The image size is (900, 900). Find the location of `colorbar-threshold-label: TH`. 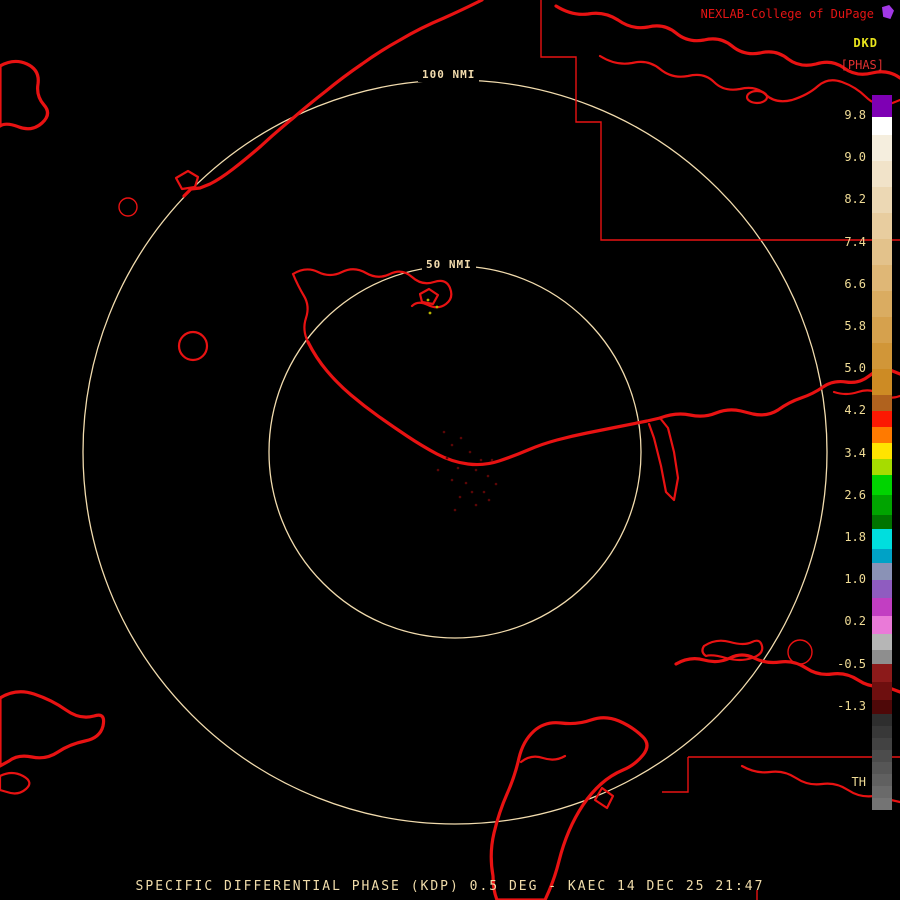

colorbar-threshold-label: TH is located at coordinates (858, 782).